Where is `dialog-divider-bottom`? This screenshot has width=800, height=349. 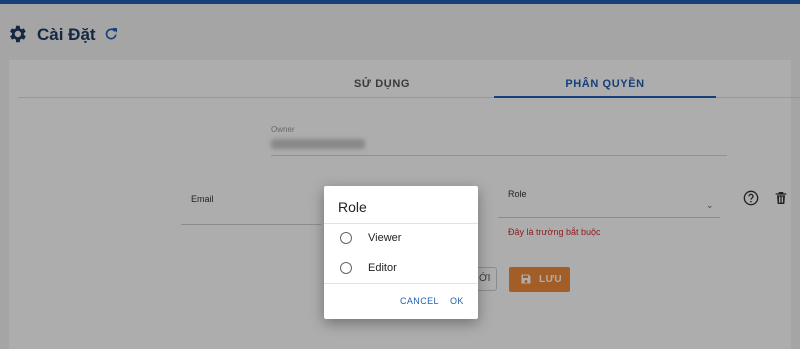 dialog-divider-bottom is located at coordinates (401, 283).